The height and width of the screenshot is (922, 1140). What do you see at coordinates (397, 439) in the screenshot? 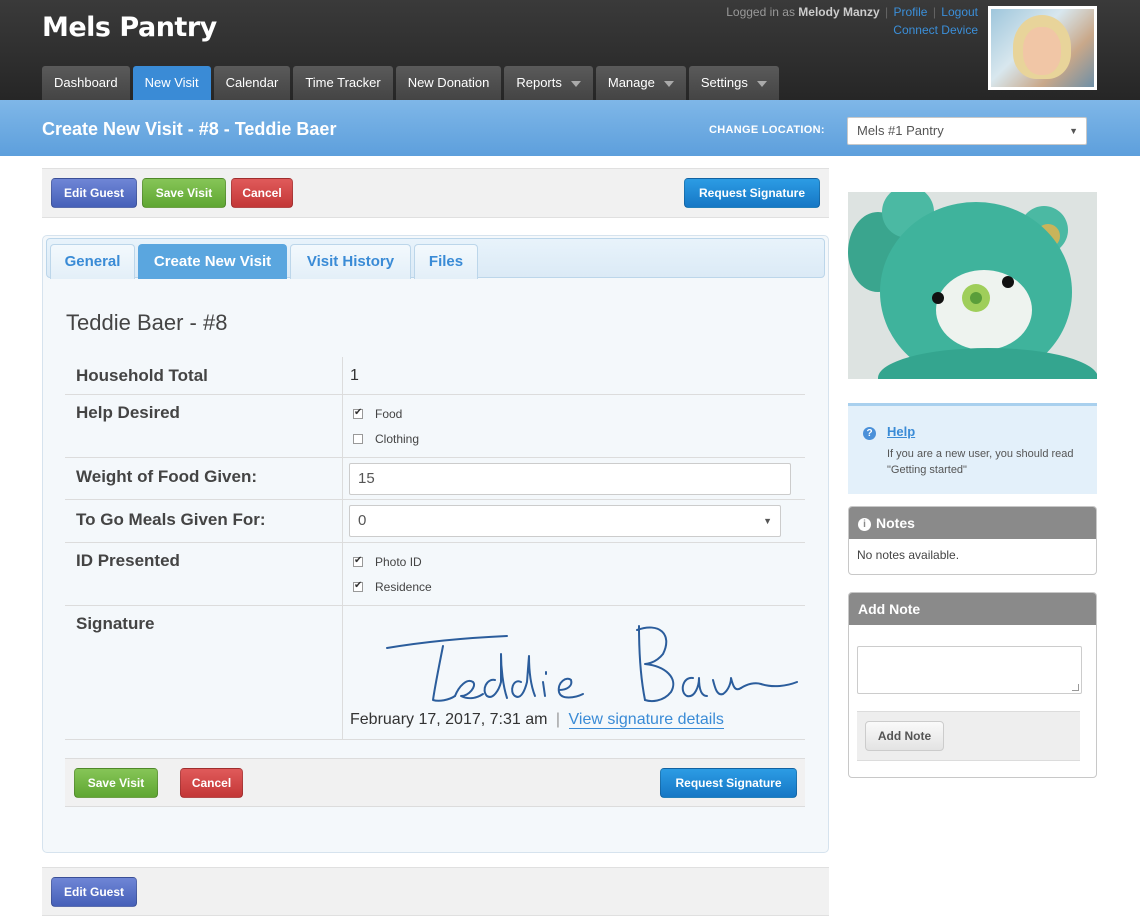
I see `help-clothing-label: Clothing` at bounding box center [397, 439].